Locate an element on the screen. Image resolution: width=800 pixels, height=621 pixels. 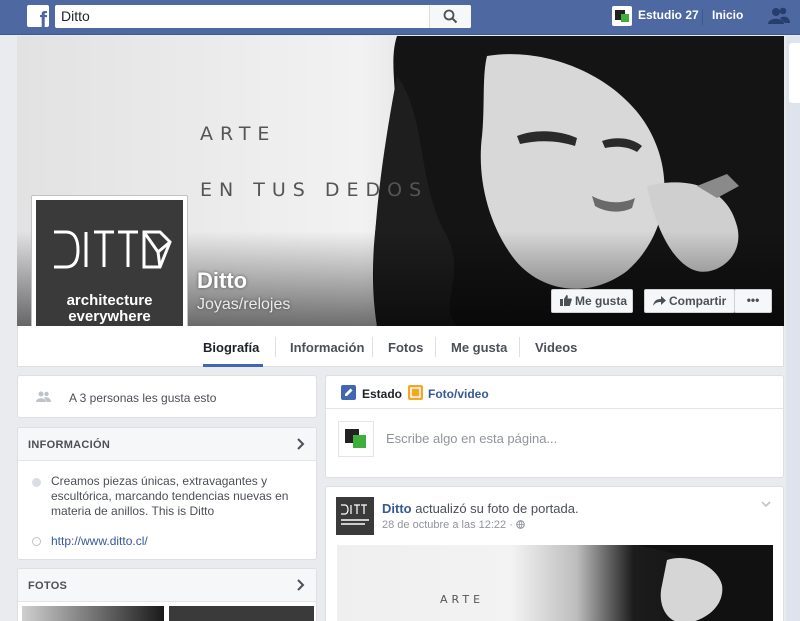
tab-fotos: Fotos is located at coordinates (405, 347).